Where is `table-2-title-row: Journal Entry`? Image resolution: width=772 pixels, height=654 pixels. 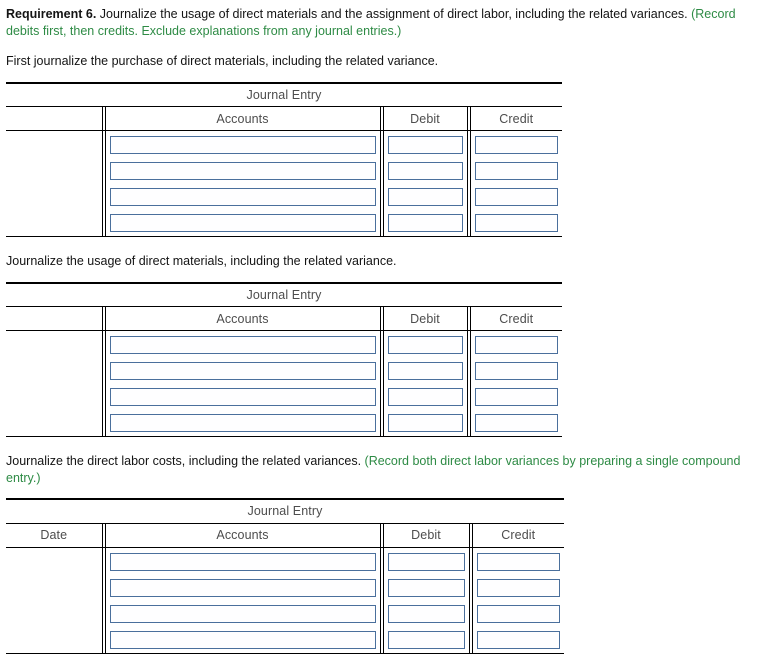
table-2-title-row: Journal Entry is located at coordinates (284, 294).